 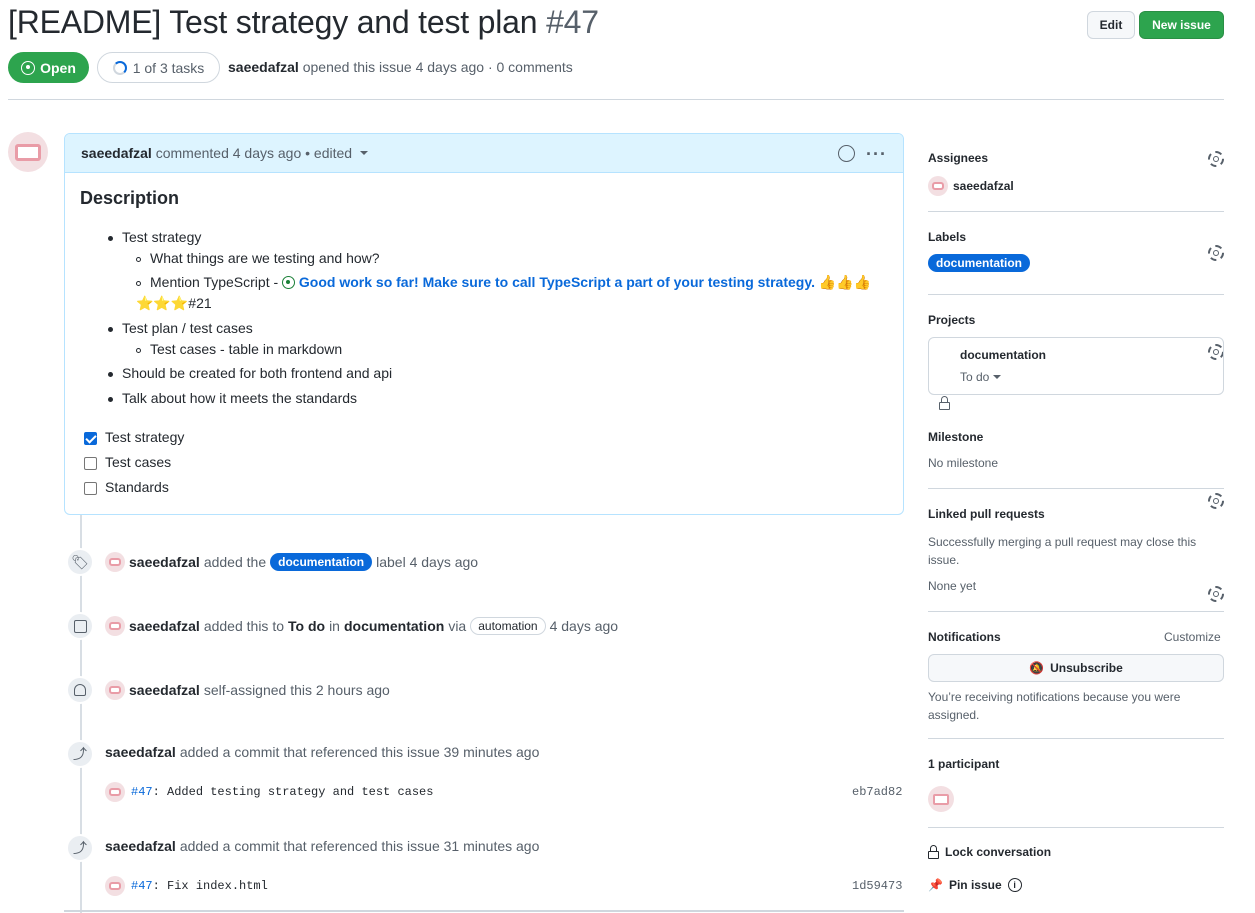 I want to click on edit-button: Edit, so click(x=1111, y=25).